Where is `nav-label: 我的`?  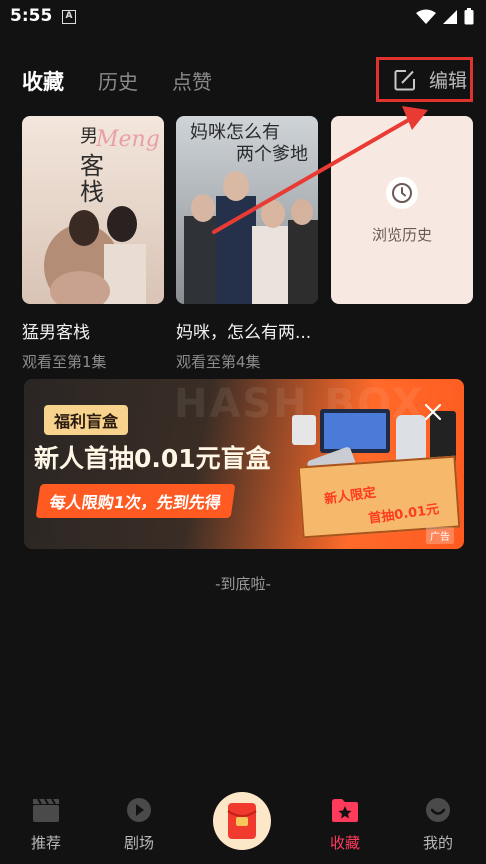 nav-label: 我的 is located at coordinates (437, 843).